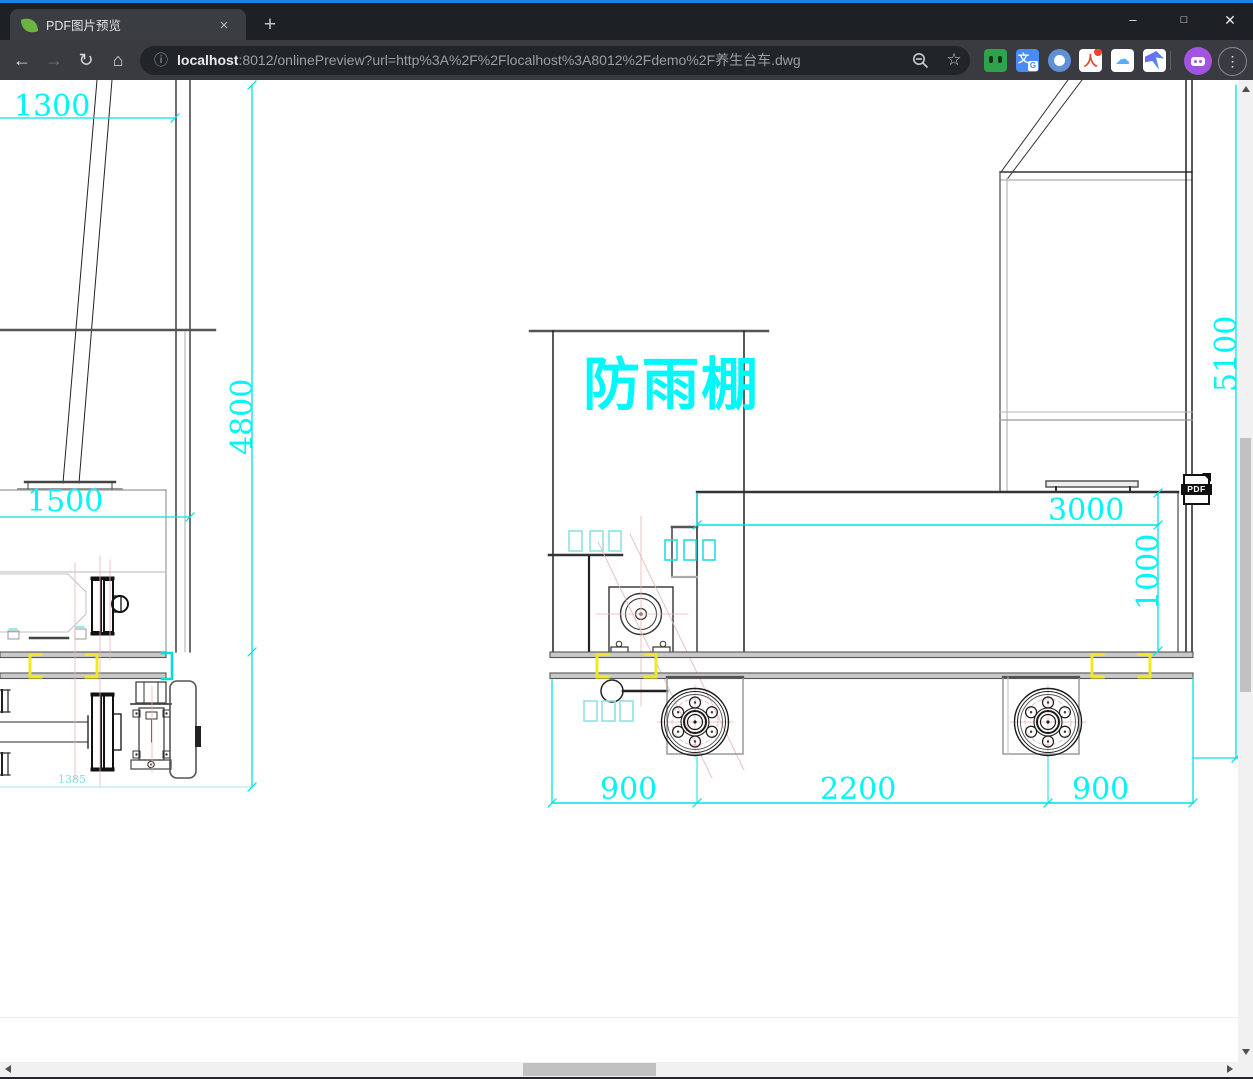 Image resolution: width=1253 pixels, height=1079 pixels. I want to click on scroll-down-arrow-icon, so click(1246, 1052).